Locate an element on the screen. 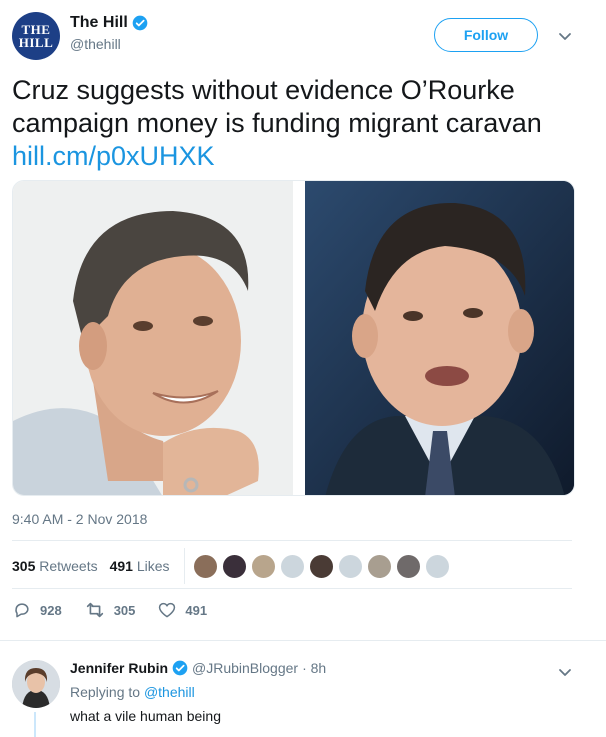 The image size is (606, 737). reply-time: · 8h is located at coordinates (314, 668).